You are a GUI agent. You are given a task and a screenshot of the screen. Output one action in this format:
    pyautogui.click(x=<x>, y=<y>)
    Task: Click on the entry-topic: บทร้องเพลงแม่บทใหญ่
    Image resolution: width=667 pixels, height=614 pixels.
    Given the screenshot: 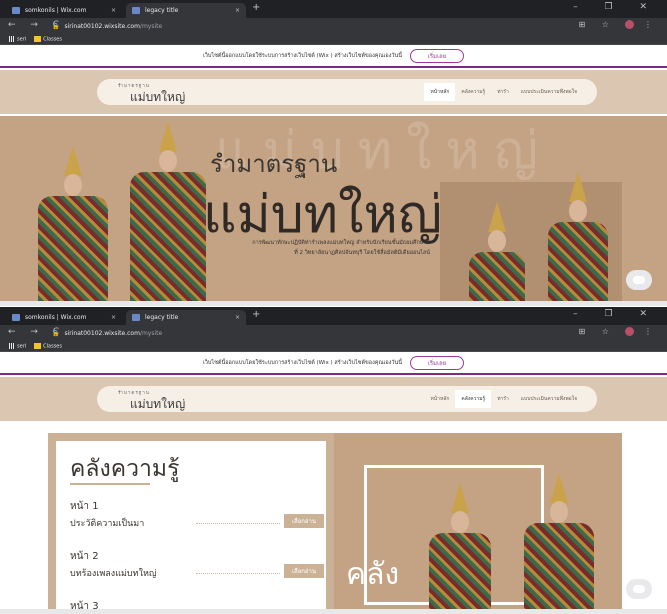 What is the action you would take?
    pyautogui.click(x=113, y=574)
    